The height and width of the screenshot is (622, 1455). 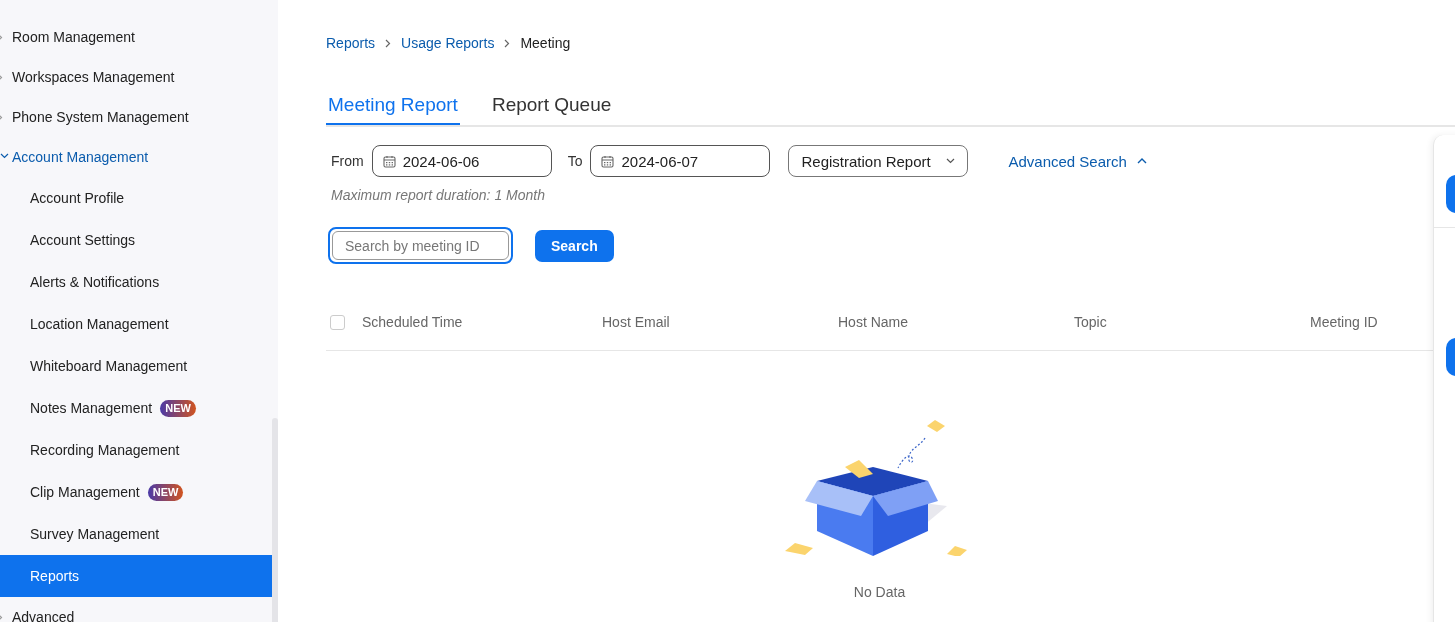 What do you see at coordinates (136, 324) in the screenshot?
I see `sidebar-item: Location Management` at bounding box center [136, 324].